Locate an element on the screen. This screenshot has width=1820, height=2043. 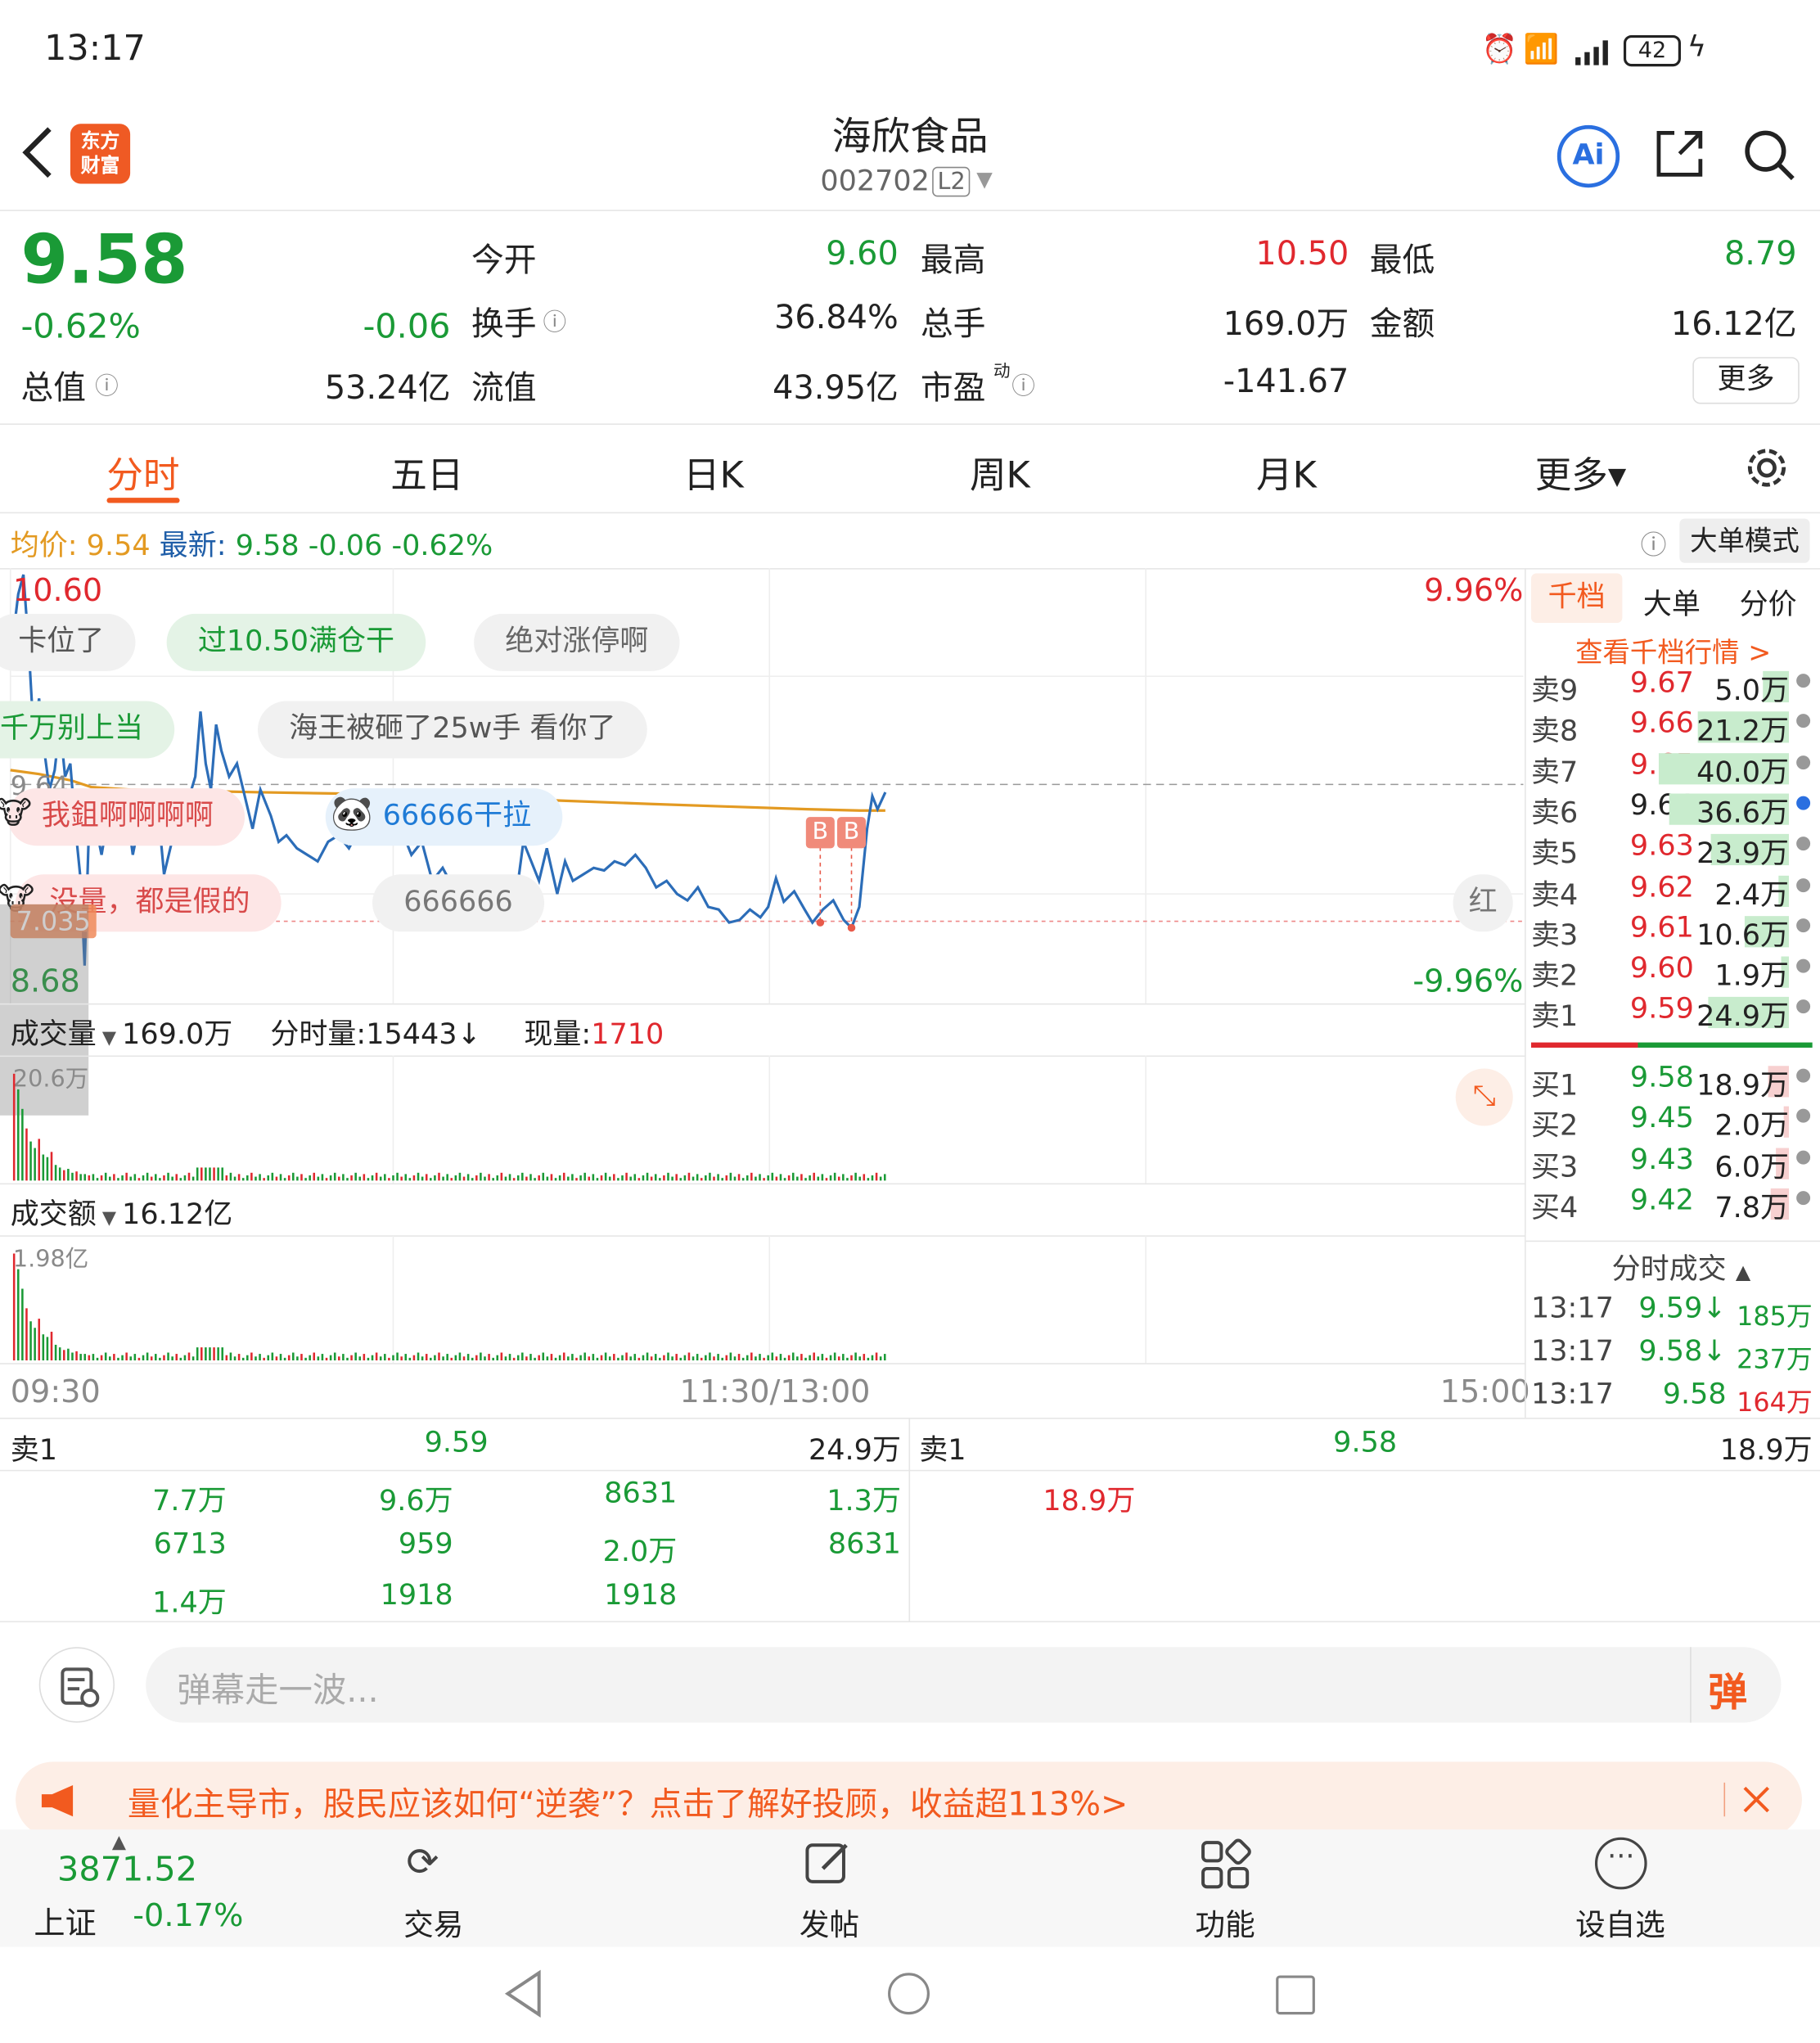
function-icon is located at coordinates (1226, 1863).